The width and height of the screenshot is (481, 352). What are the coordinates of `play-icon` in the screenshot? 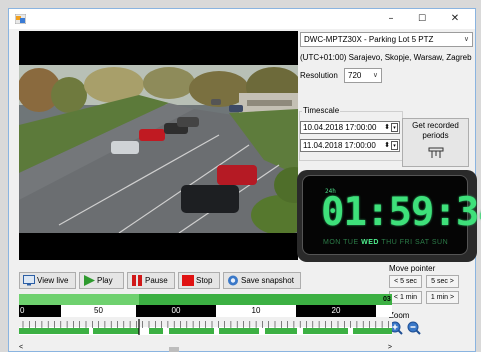 It's located at (89, 280).